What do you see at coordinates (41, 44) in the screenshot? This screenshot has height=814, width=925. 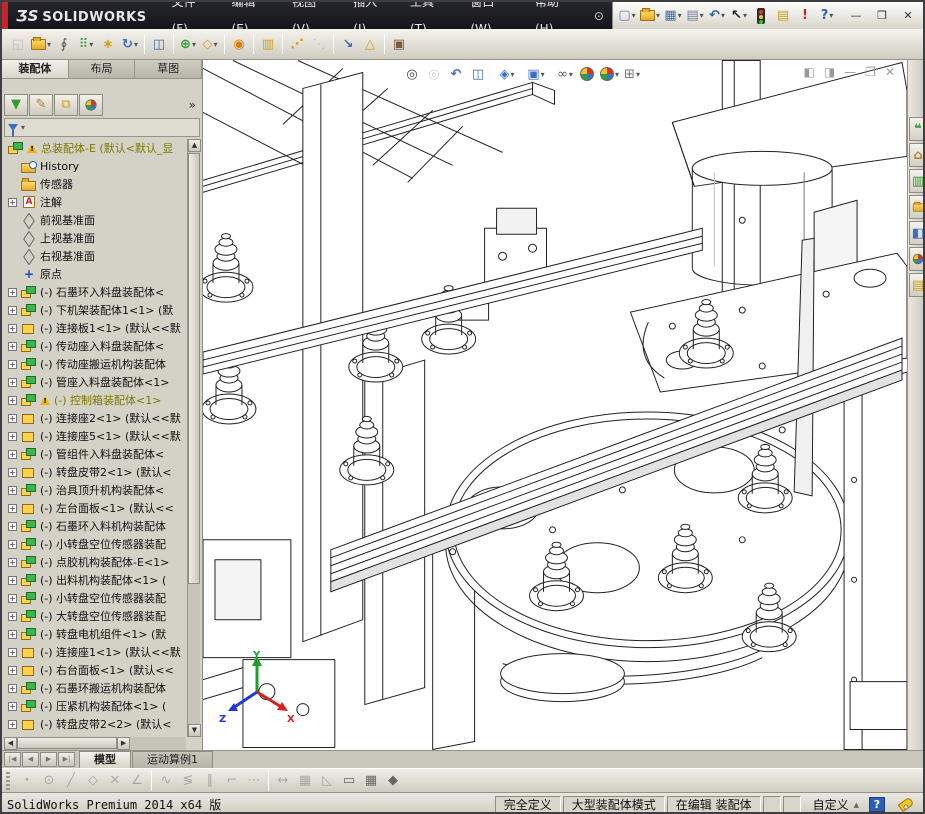 I see `open-document-button: ▾` at bounding box center [41, 44].